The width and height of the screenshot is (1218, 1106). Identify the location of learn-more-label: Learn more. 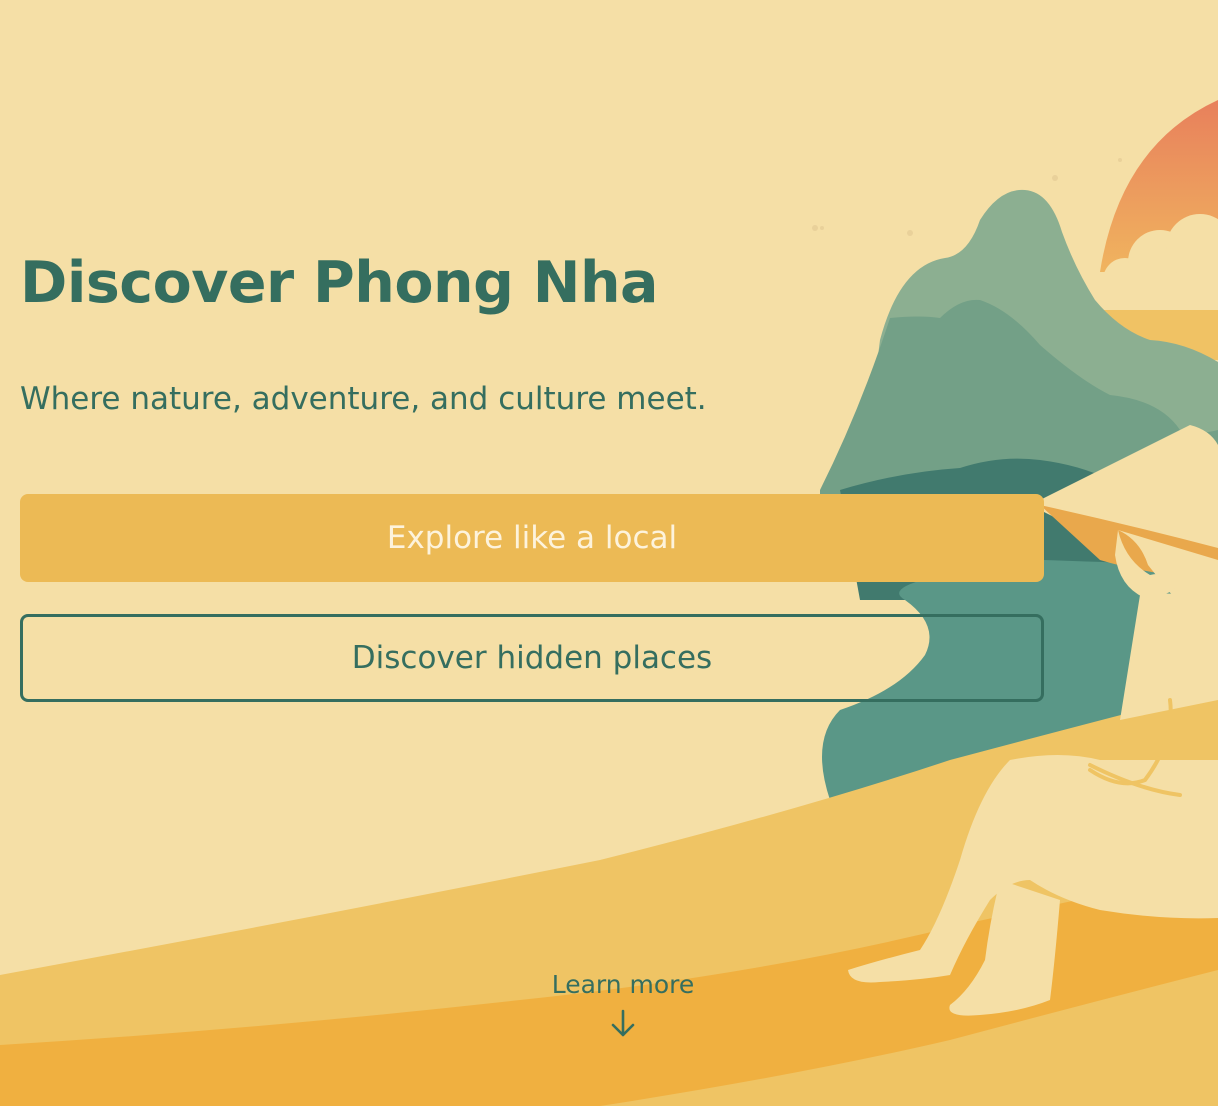
(623, 984).